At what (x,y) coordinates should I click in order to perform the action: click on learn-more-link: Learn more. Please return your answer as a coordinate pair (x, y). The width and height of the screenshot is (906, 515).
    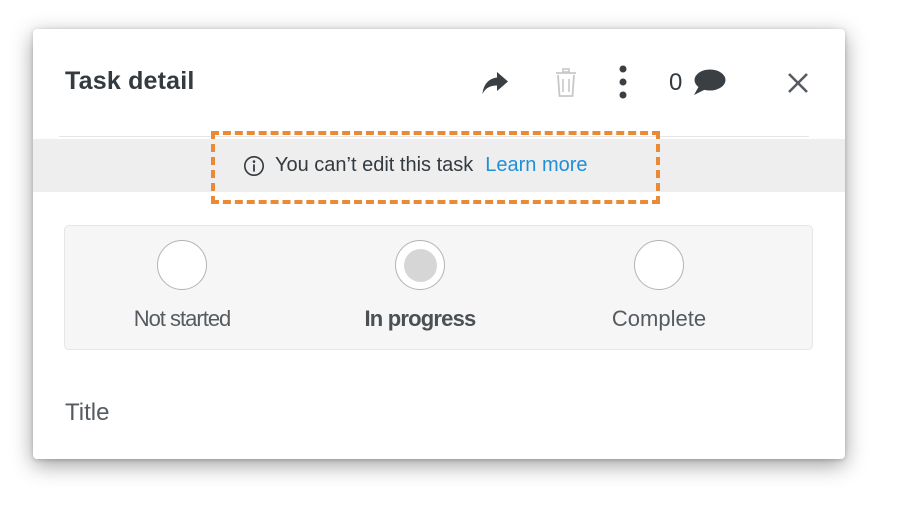
    Looking at the image, I should click on (536, 165).